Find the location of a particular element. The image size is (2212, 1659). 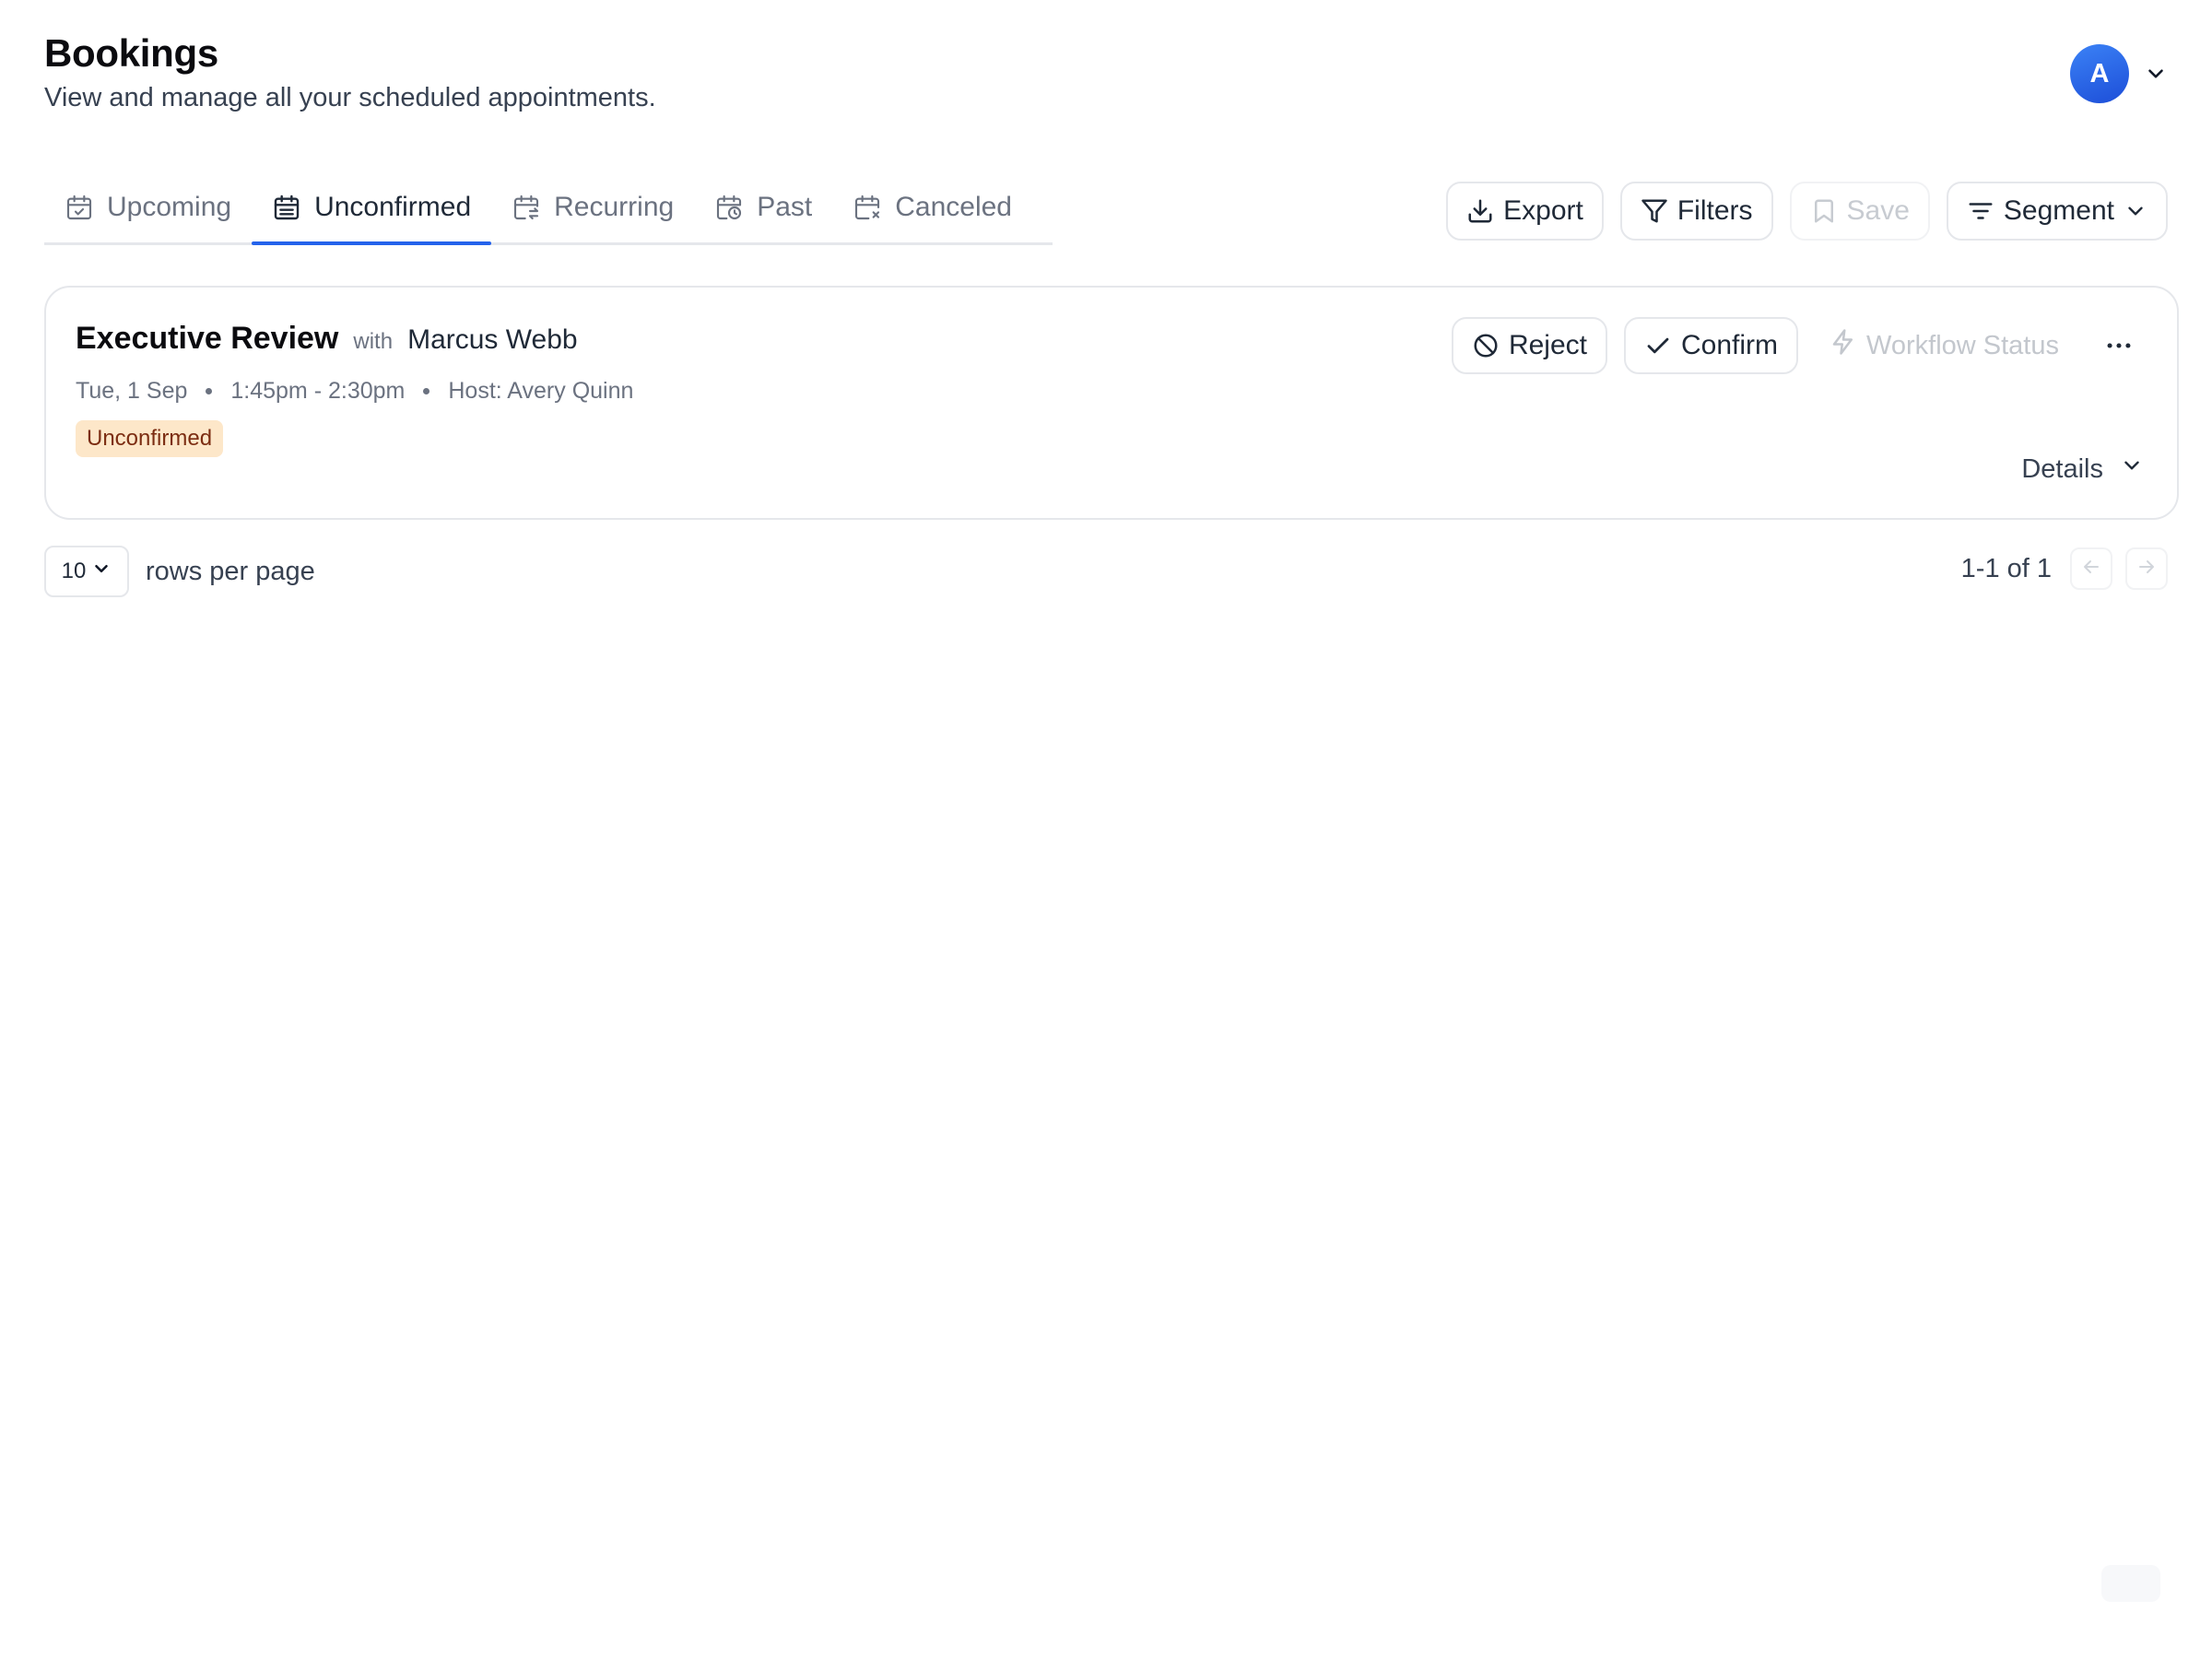

booking-date: Tue, 1 Sep is located at coordinates (132, 391).